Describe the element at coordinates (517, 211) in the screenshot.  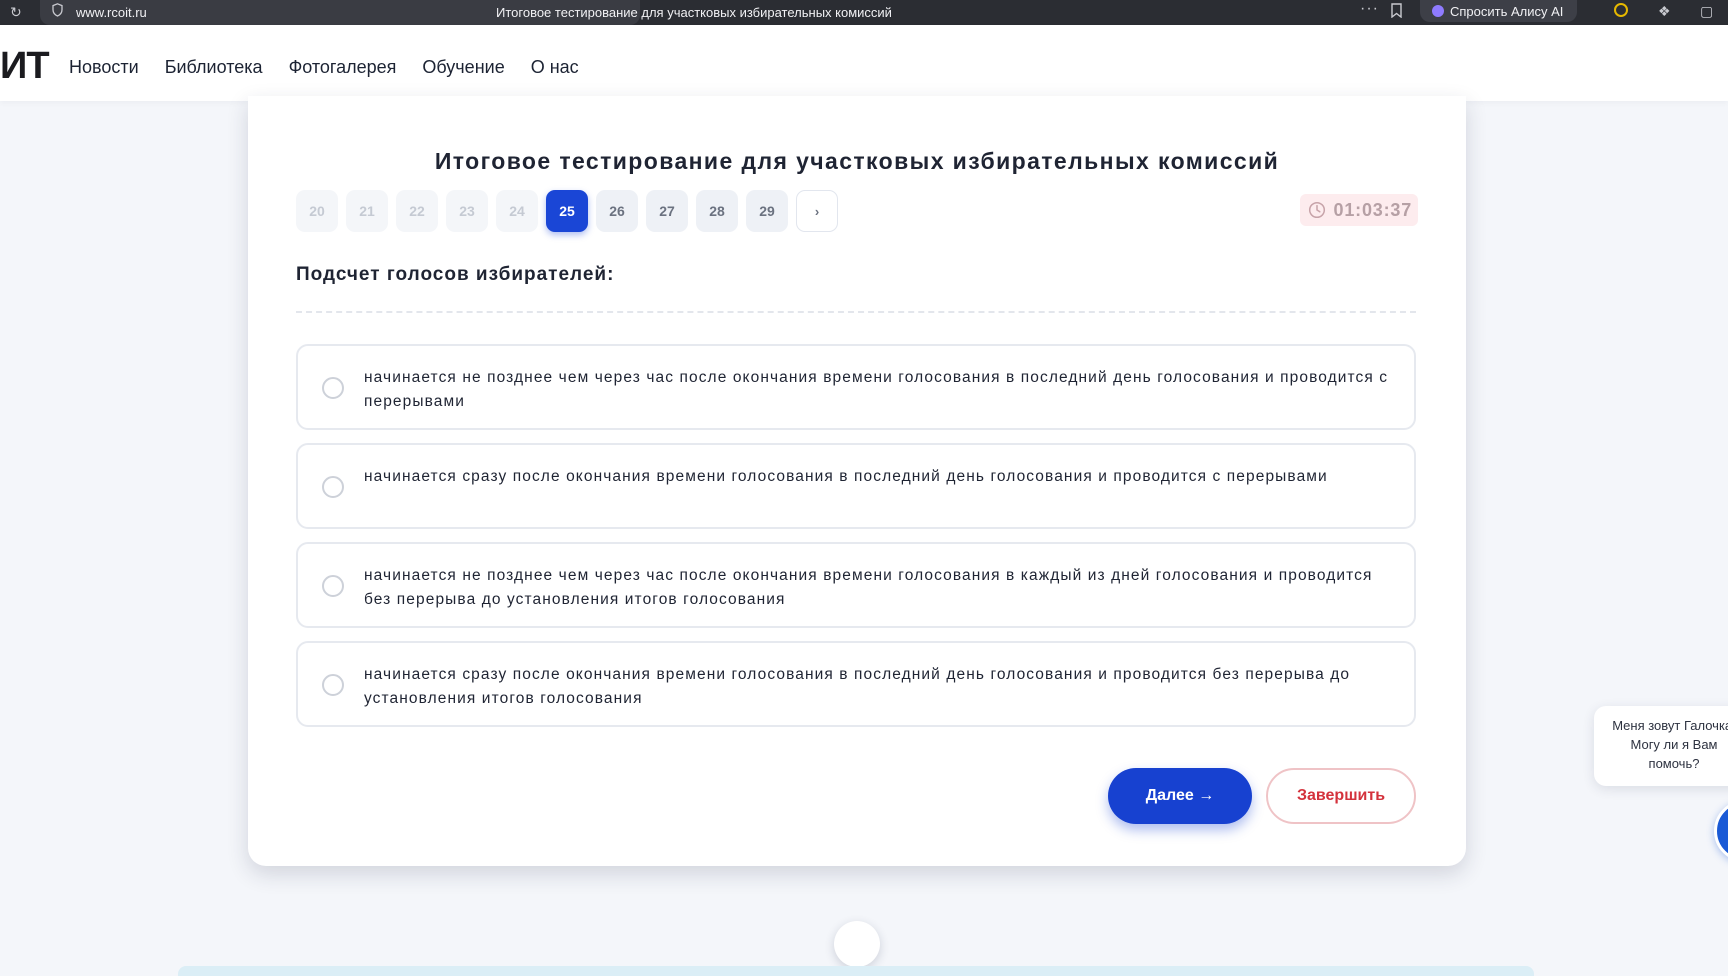
I see `question-number-button: 24` at that location.